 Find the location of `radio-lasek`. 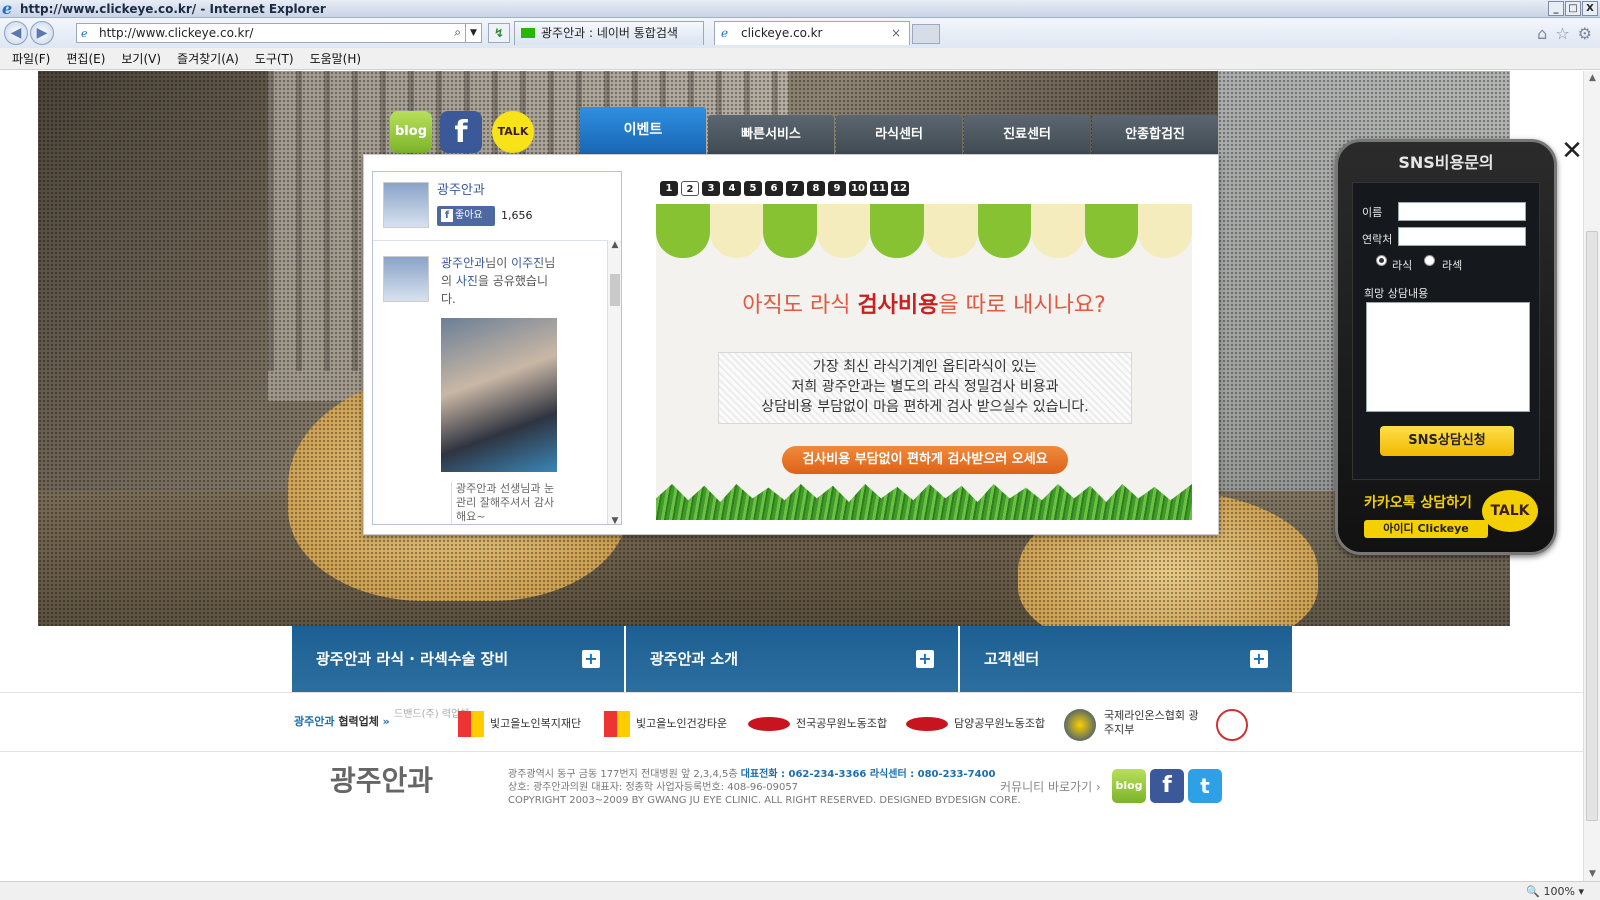

radio-lasek is located at coordinates (1429, 260).